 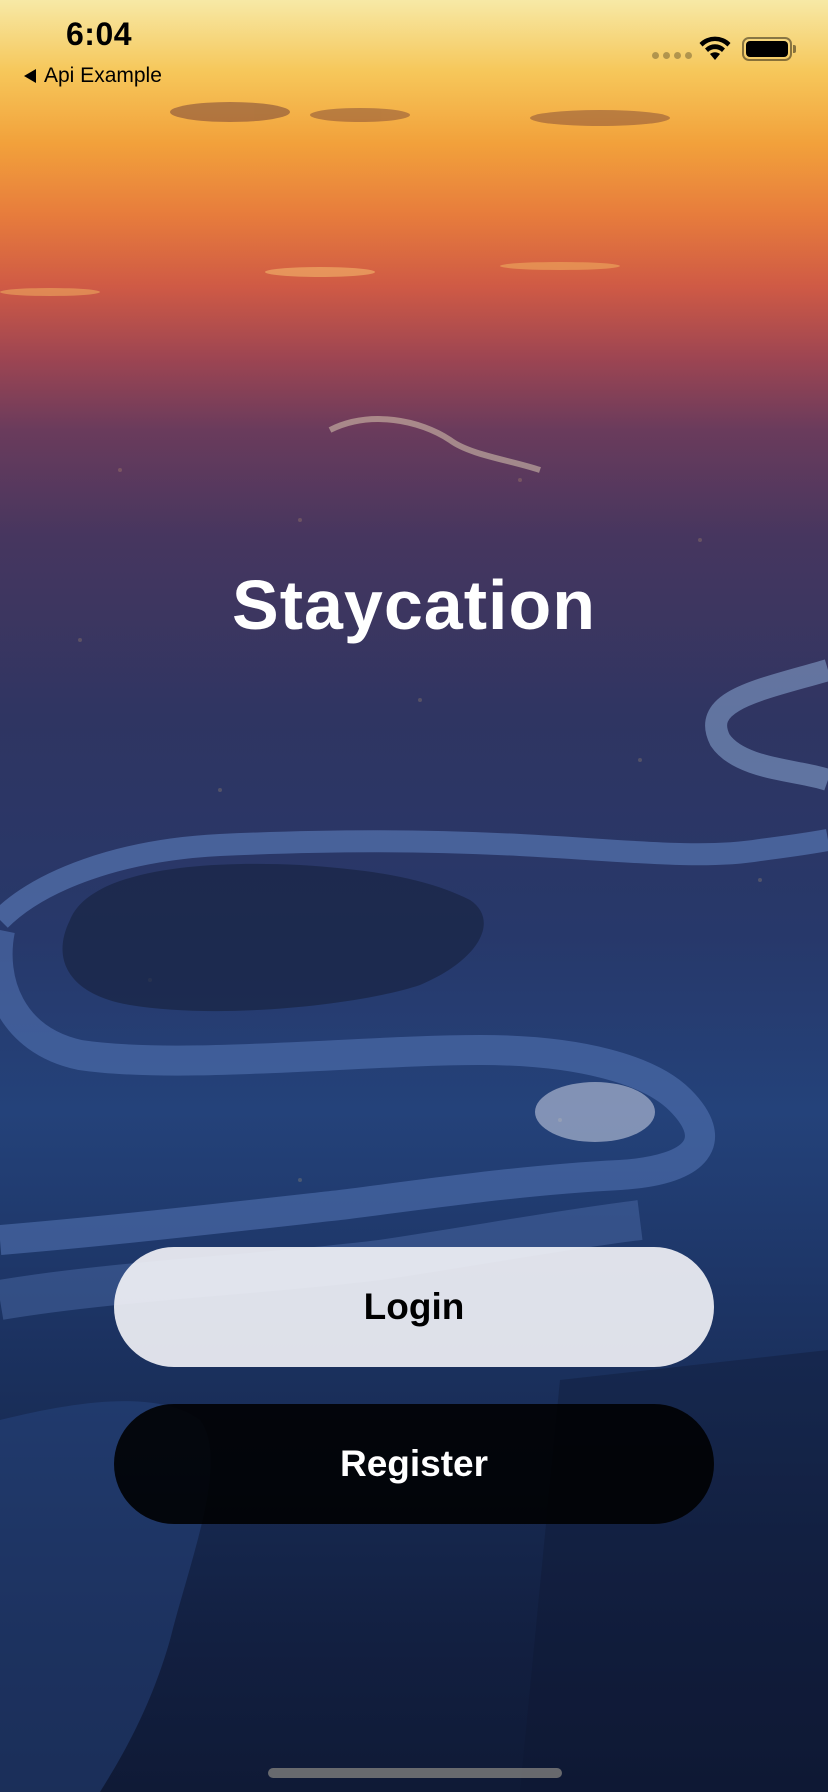 What do you see at coordinates (672, 55) in the screenshot?
I see `cellular-signal-icon` at bounding box center [672, 55].